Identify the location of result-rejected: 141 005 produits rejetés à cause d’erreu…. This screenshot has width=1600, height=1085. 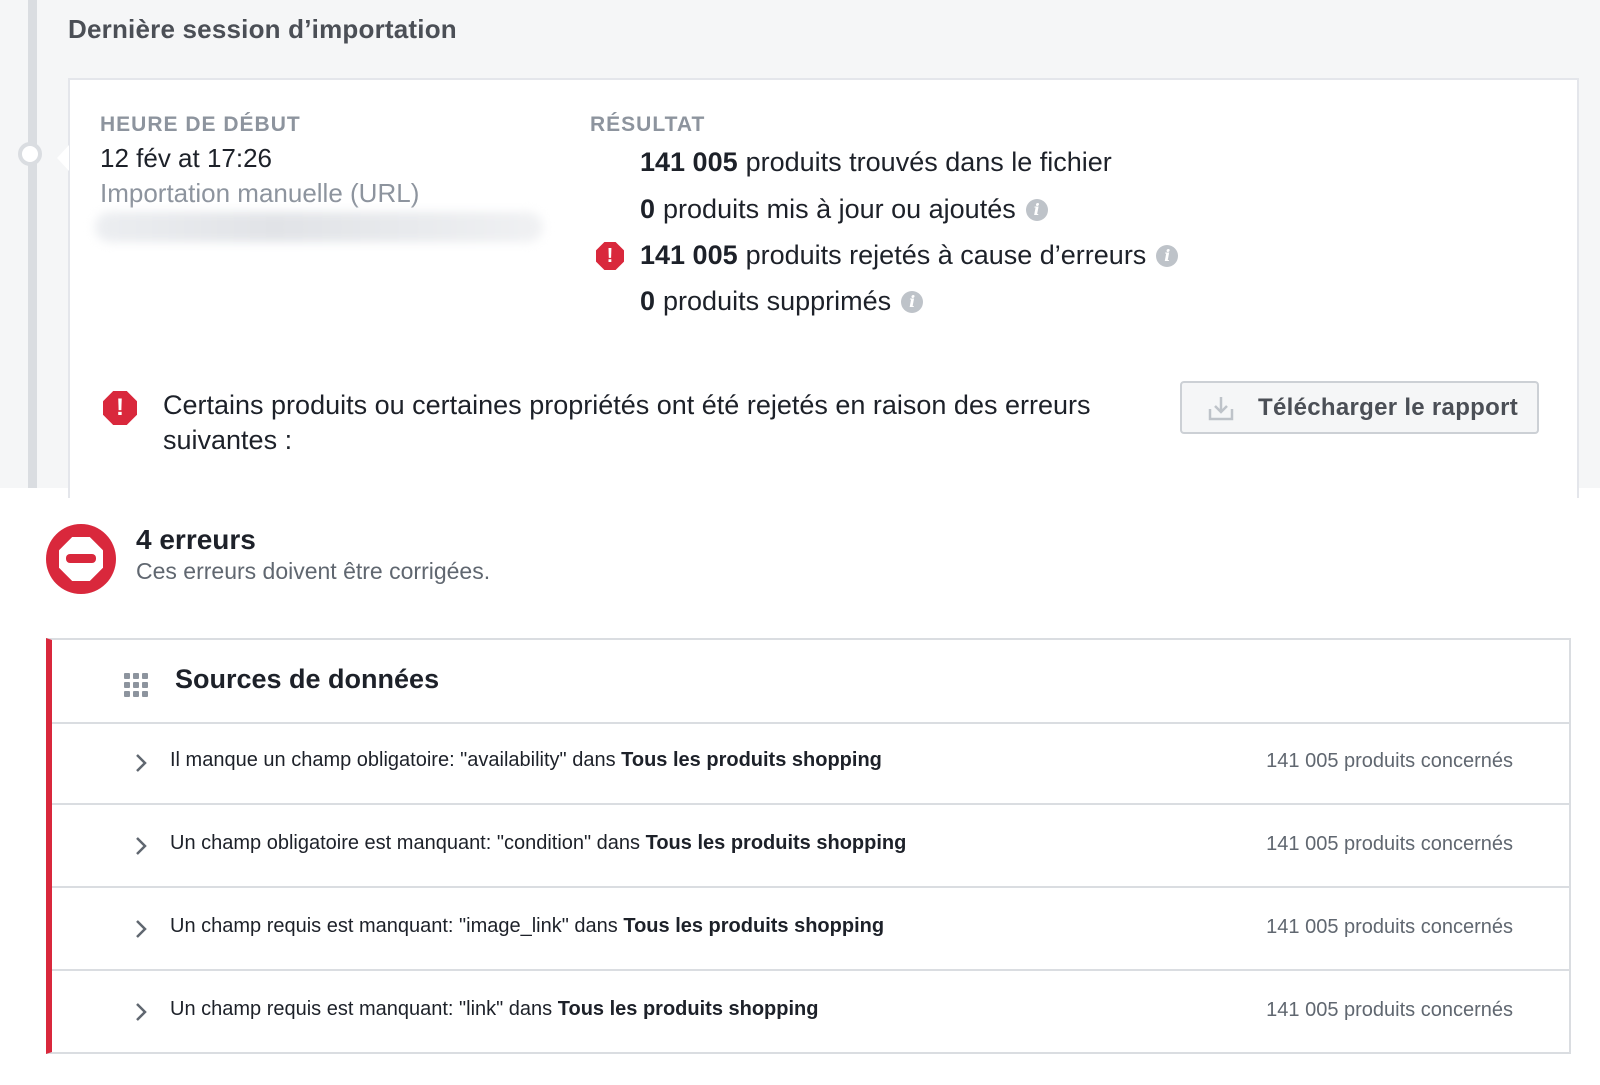
(909, 255).